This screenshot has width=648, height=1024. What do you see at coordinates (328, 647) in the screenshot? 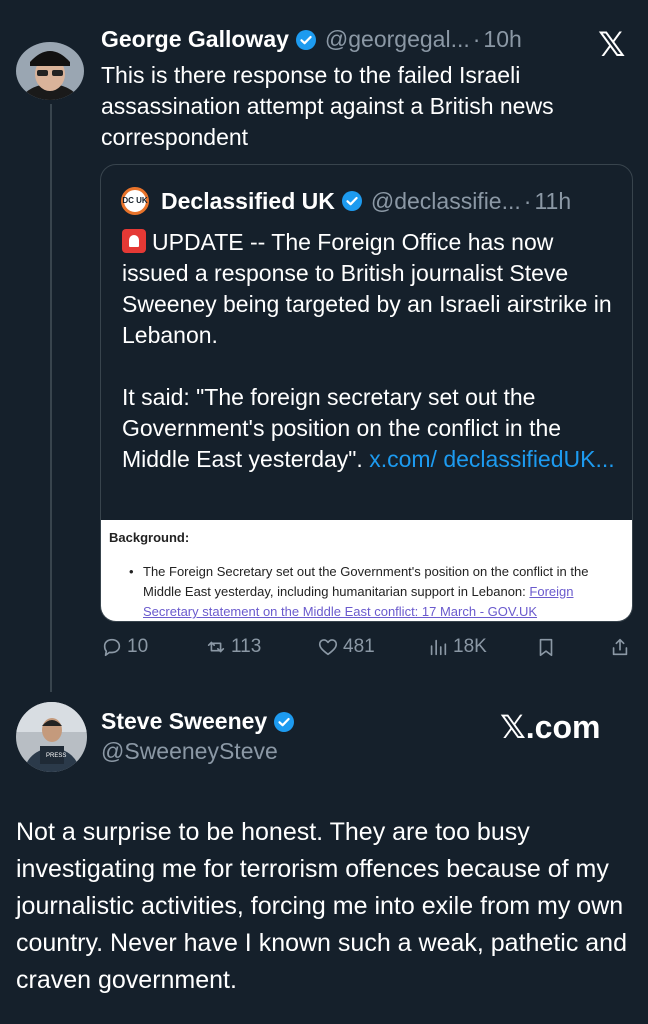
I see `heart-icon` at bounding box center [328, 647].